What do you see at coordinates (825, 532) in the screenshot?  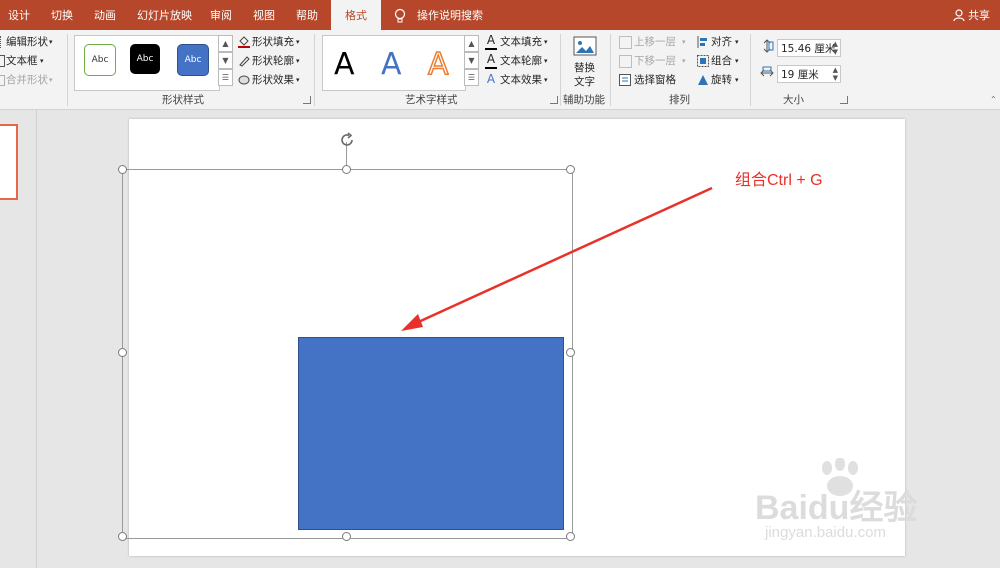 I see `watermark-url: jingyan.baidu.com` at bounding box center [825, 532].